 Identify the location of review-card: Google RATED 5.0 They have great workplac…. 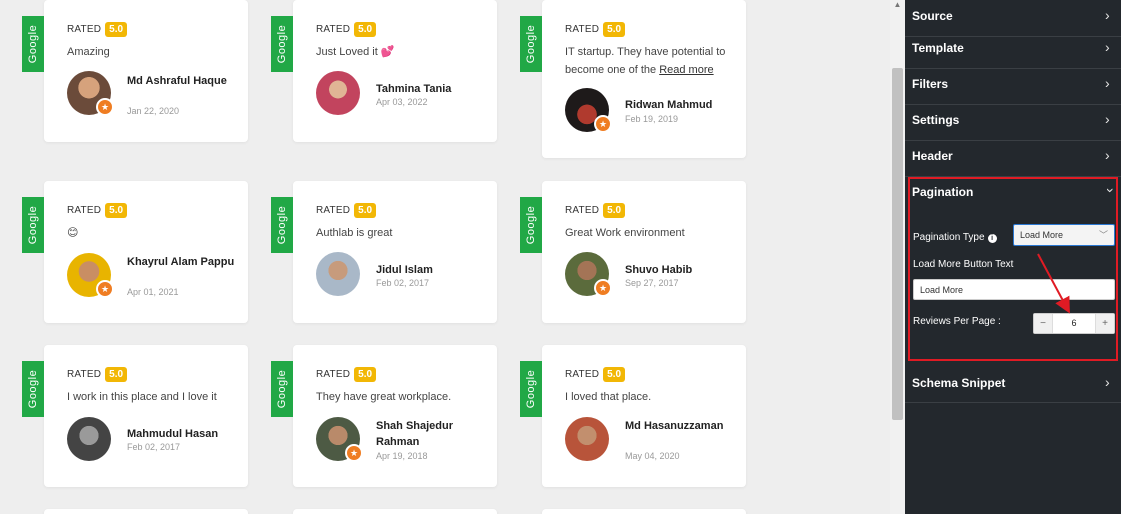
(384, 416).